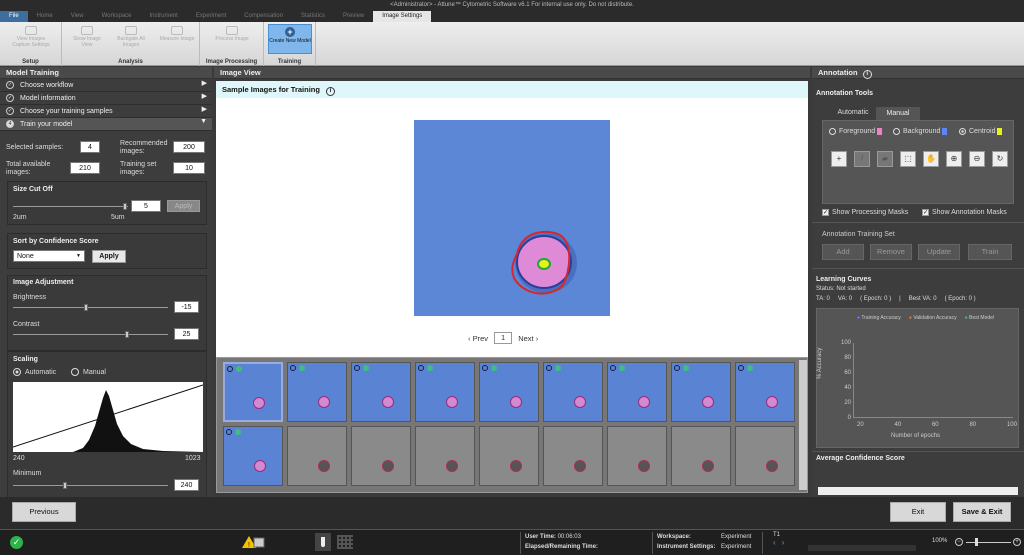 The image size is (1024, 555). Describe the element at coordinates (211, 16) in the screenshot. I see `tab-experiment: Experiment` at that location.